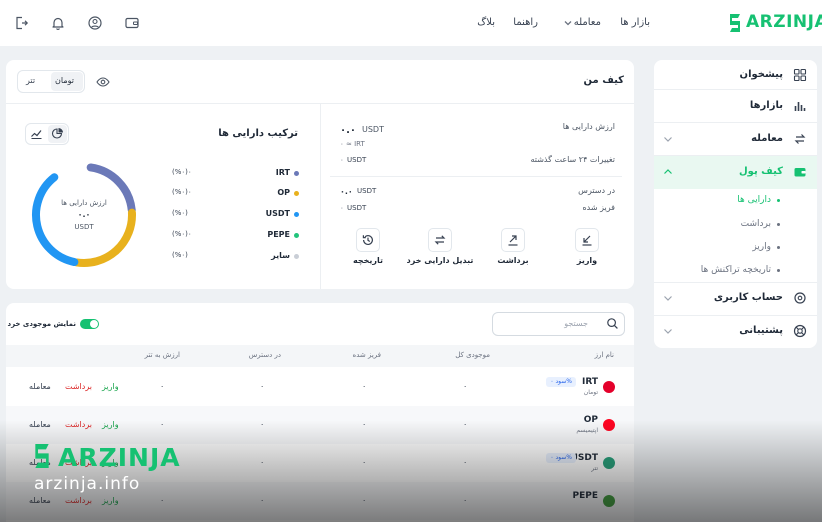 This screenshot has width=822, height=522. Describe the element at coordinates (587, 240) in the screenshot. I see `deposit-button` at that location.